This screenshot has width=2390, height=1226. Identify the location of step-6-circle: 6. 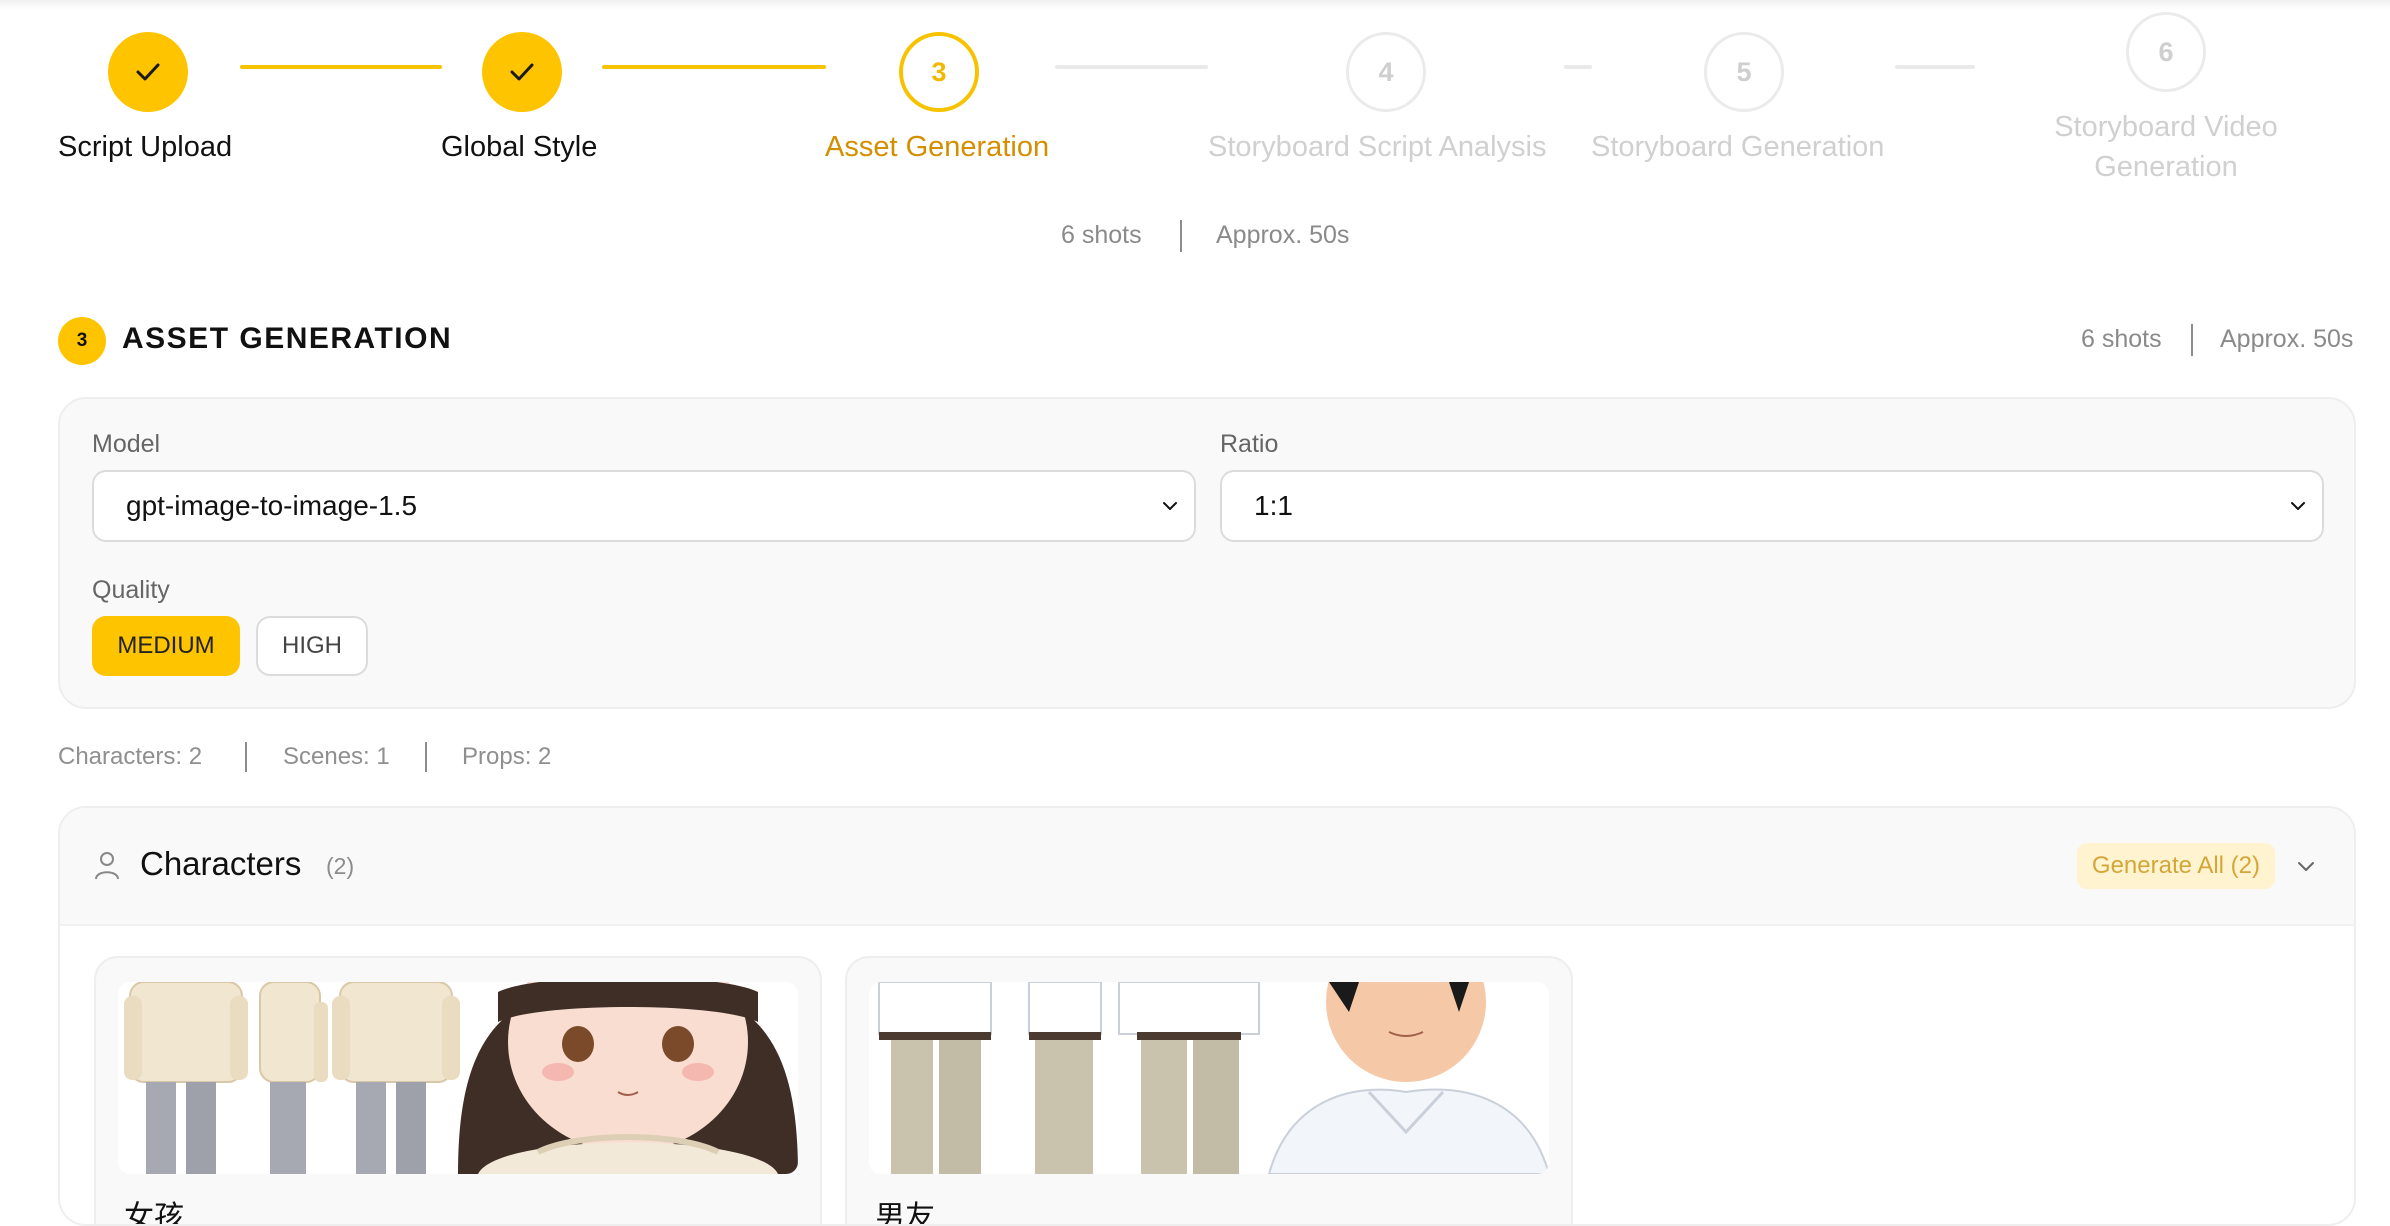
(2166, 52).